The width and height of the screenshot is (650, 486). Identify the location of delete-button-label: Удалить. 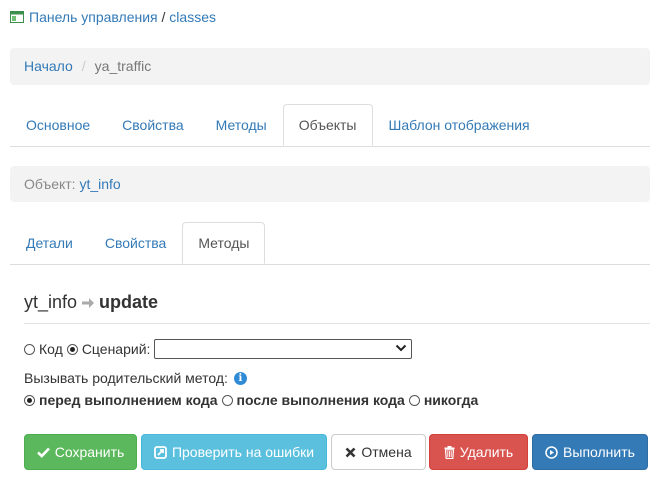
(486, 452).